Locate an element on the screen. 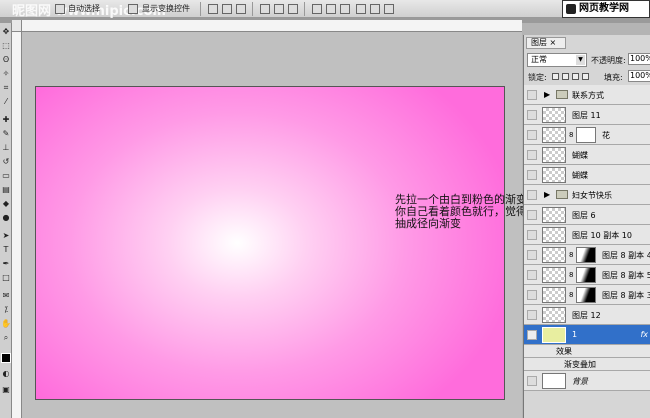 The width and height of the screenshot is (650, 418). eyedropper-icon: ⁒ is located at coordinates (6, 310).